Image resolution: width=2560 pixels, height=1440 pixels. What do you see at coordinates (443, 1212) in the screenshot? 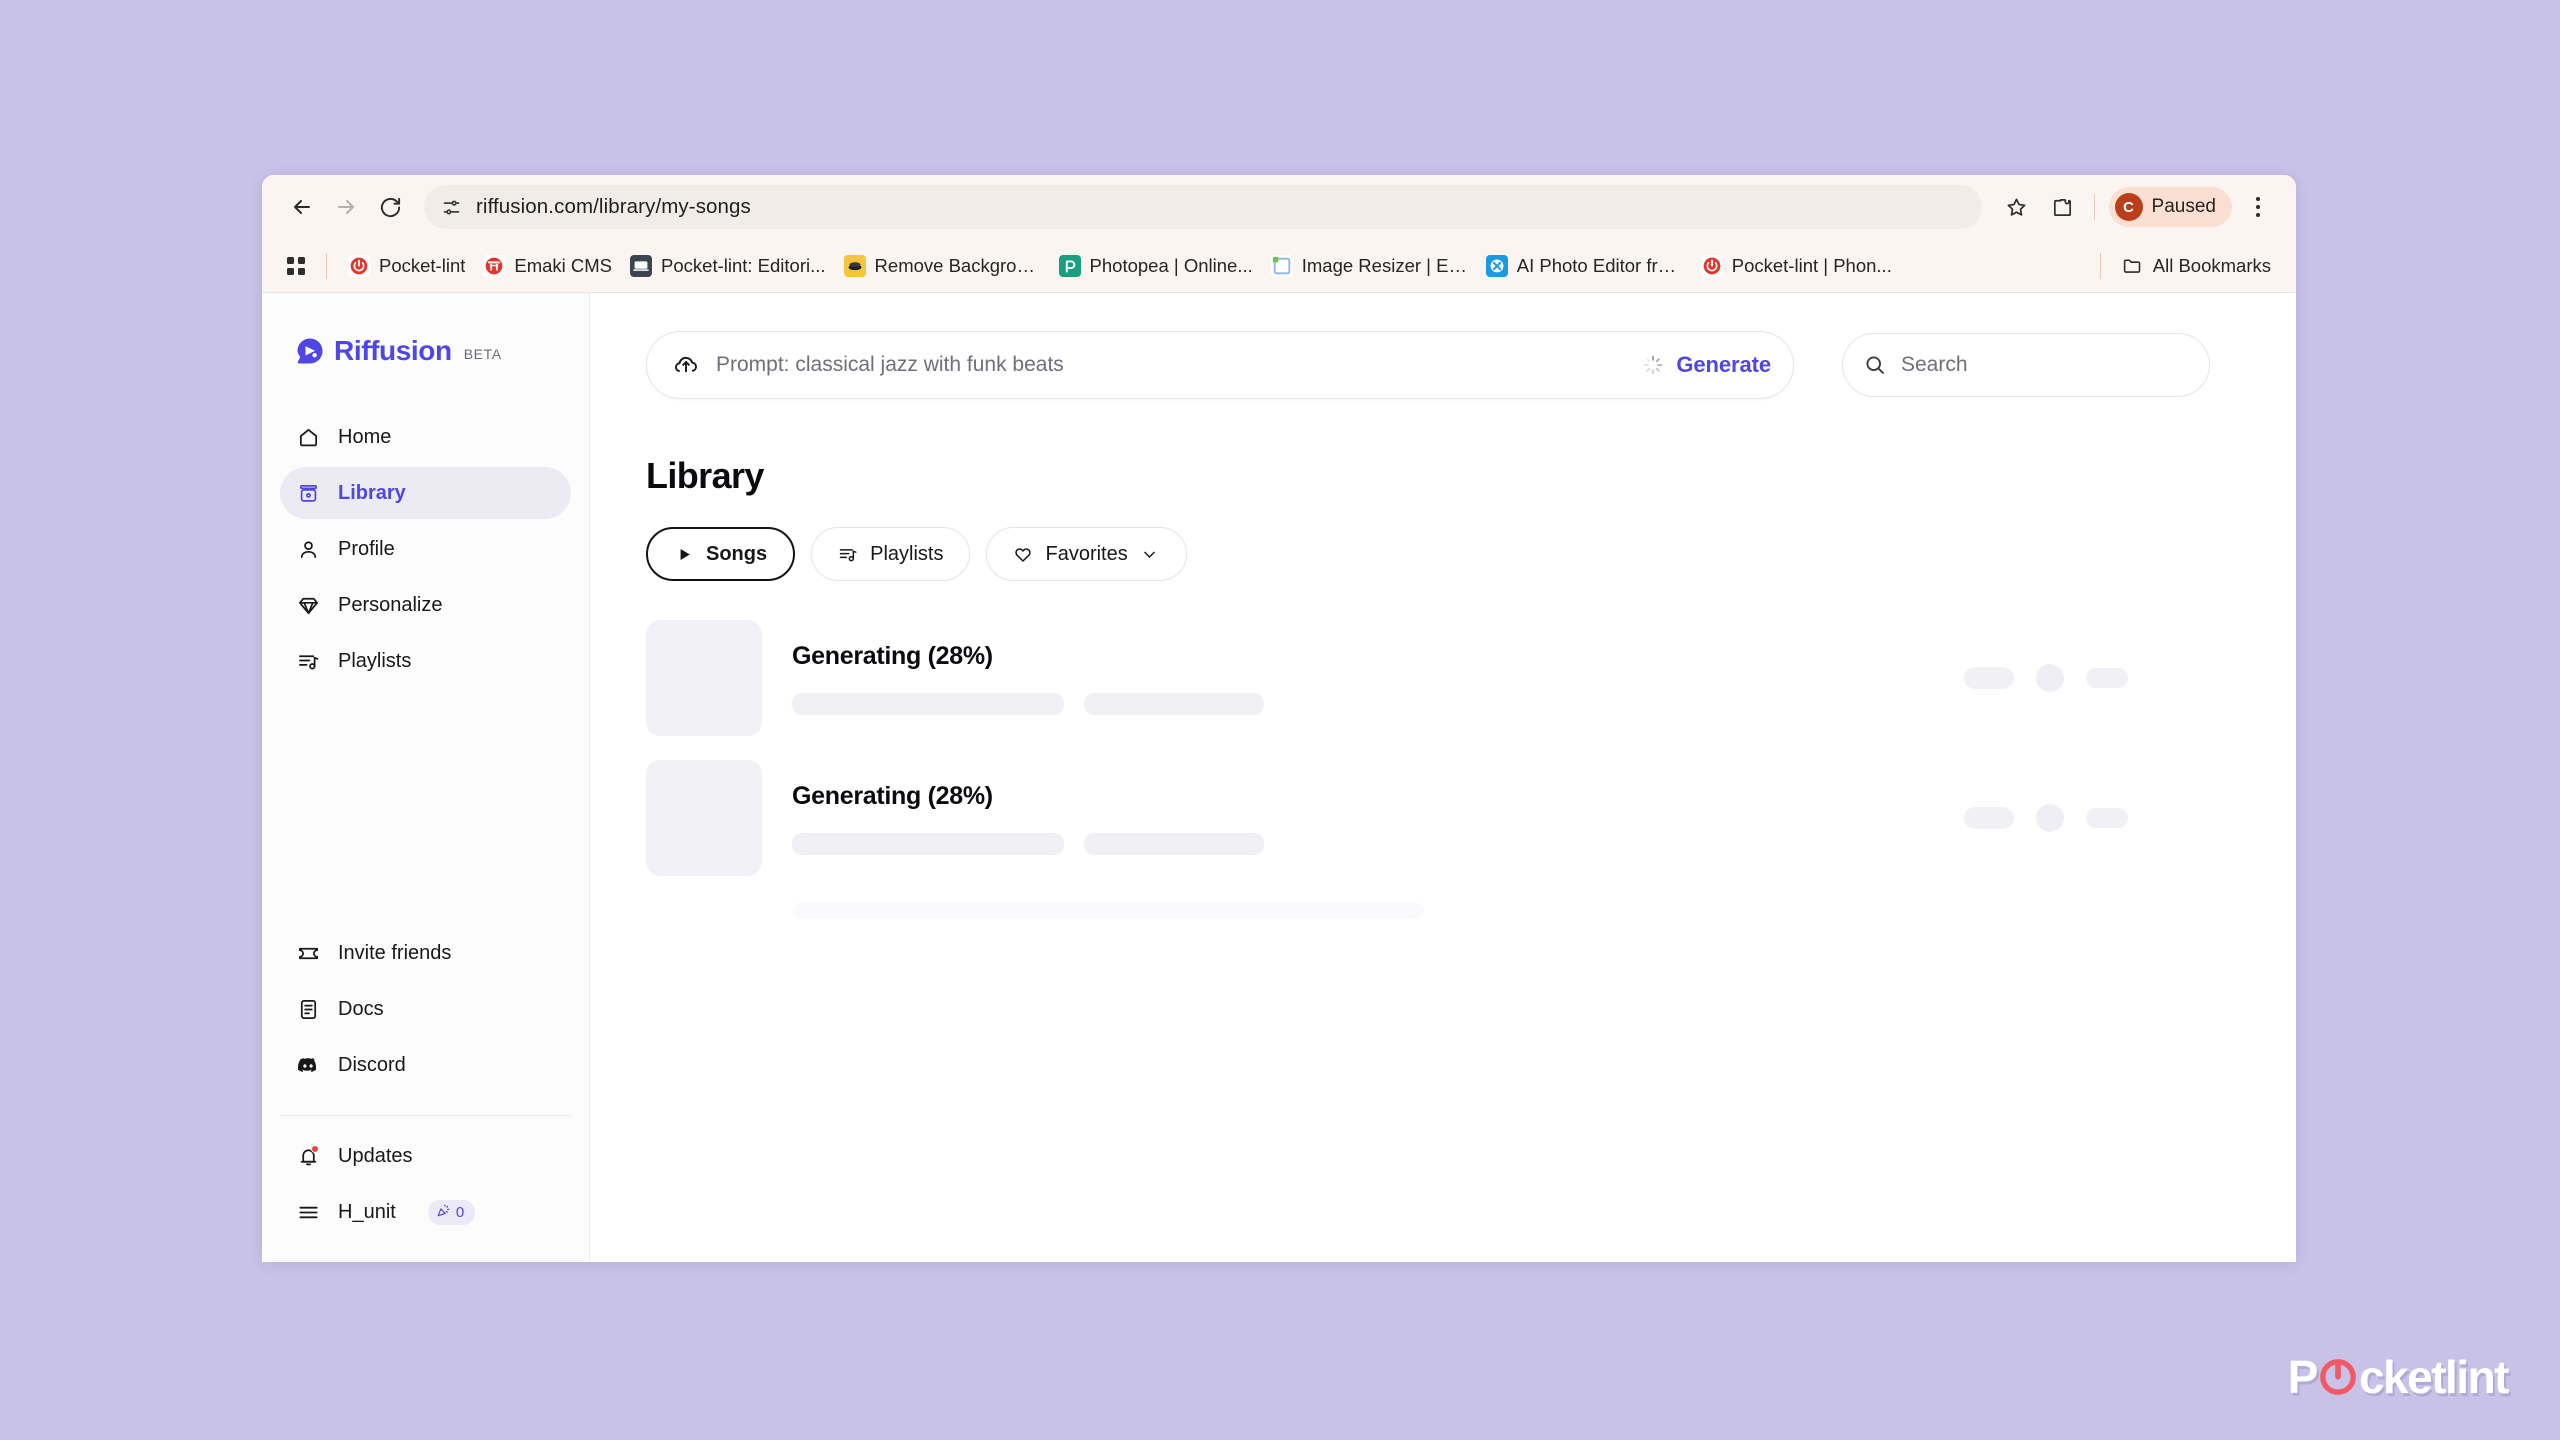
I see `party-popper-icon` at bounding box center [443, 1212].